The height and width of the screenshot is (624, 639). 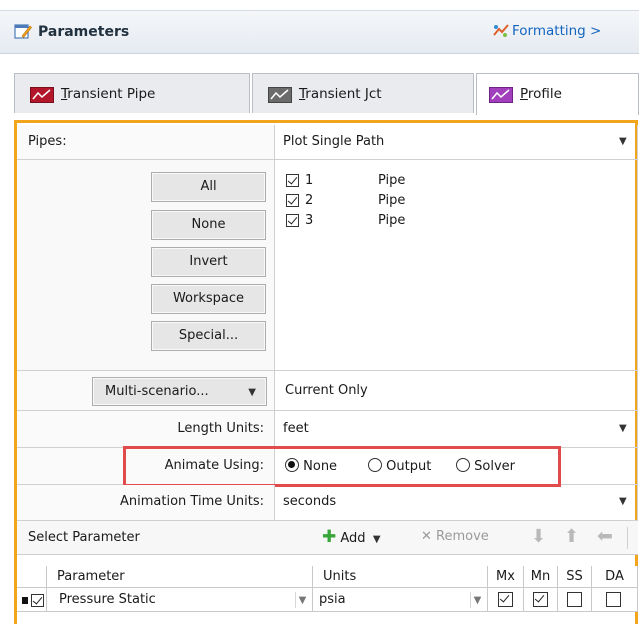 What do you see at coordinates (627, 538) in the screenshot?
I see `toolbar-divider` at bounding box center [627, 538].